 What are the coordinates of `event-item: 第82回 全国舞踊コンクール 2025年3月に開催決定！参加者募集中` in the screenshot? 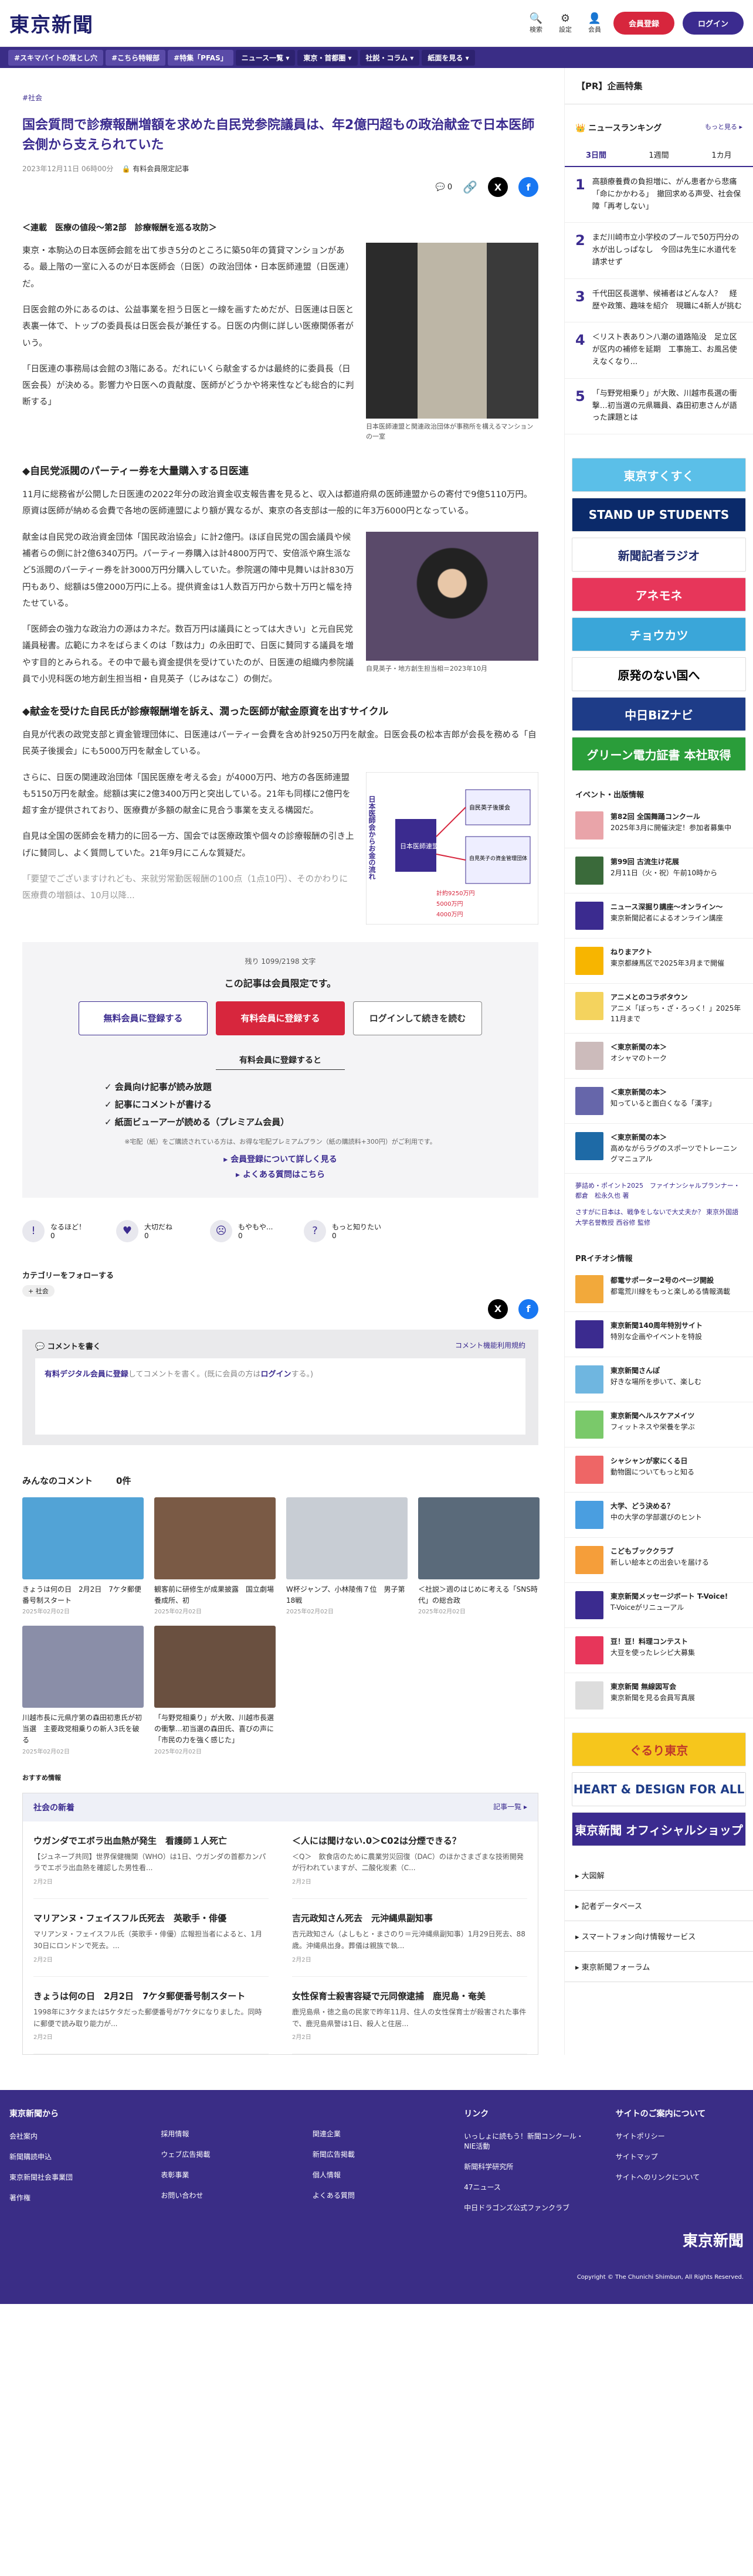 It's located at (659, 826).